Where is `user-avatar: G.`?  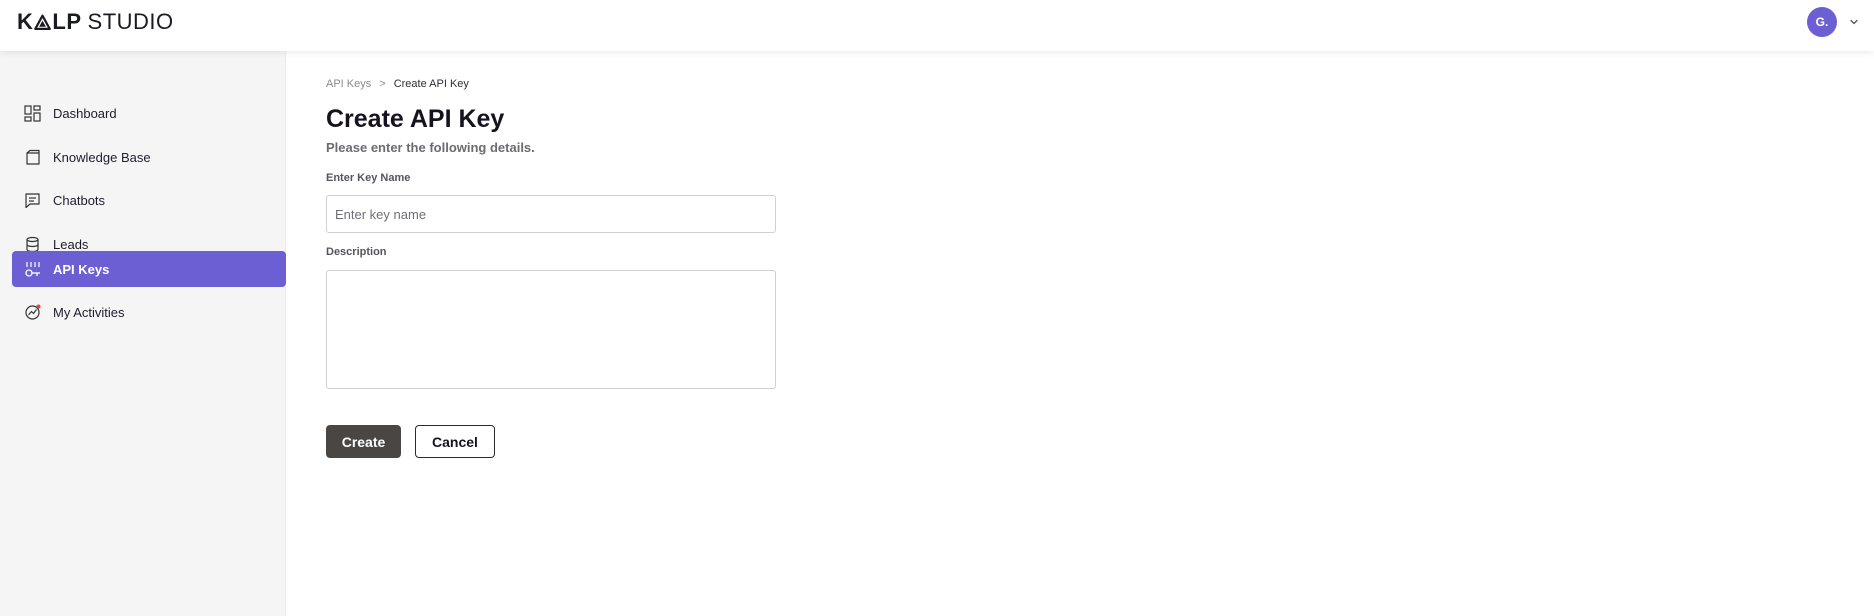 user-avatar: G. is located at coordinates (1822, 22).